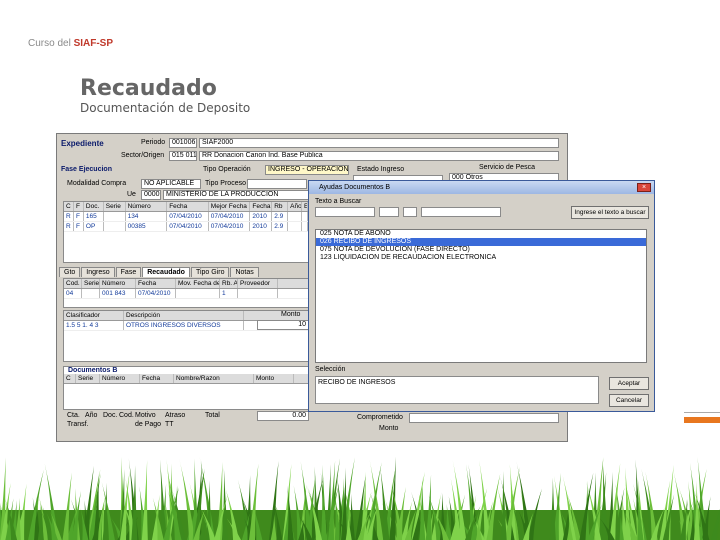 Image resolution: width=720 pixels, height=540 pixels. What do you see at coordinates (94, 226) in the screenshot?
I see `grid-cell: OP` at bounding box center [94, 226].